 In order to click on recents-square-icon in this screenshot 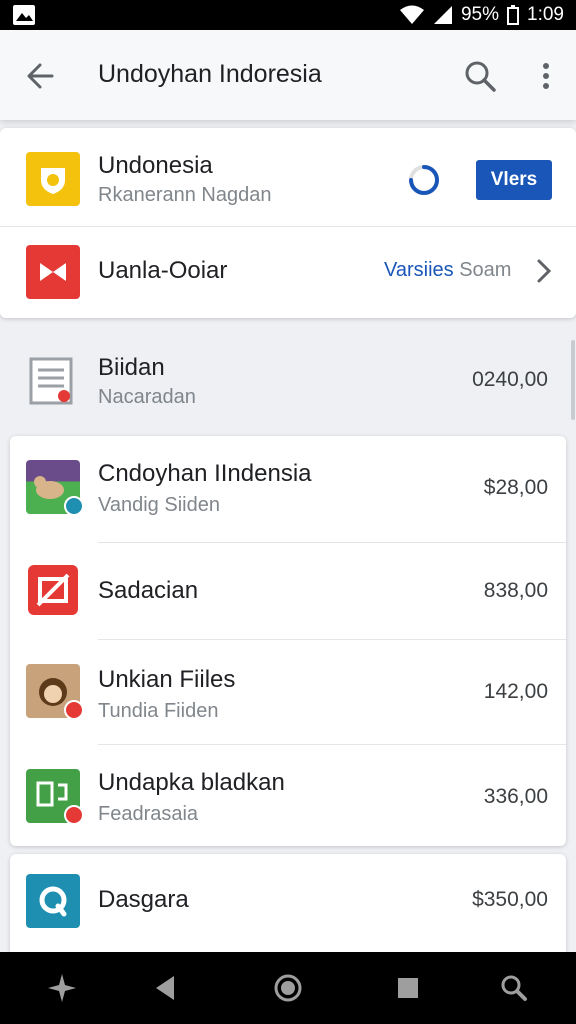, I will do `click(408, 988)`.